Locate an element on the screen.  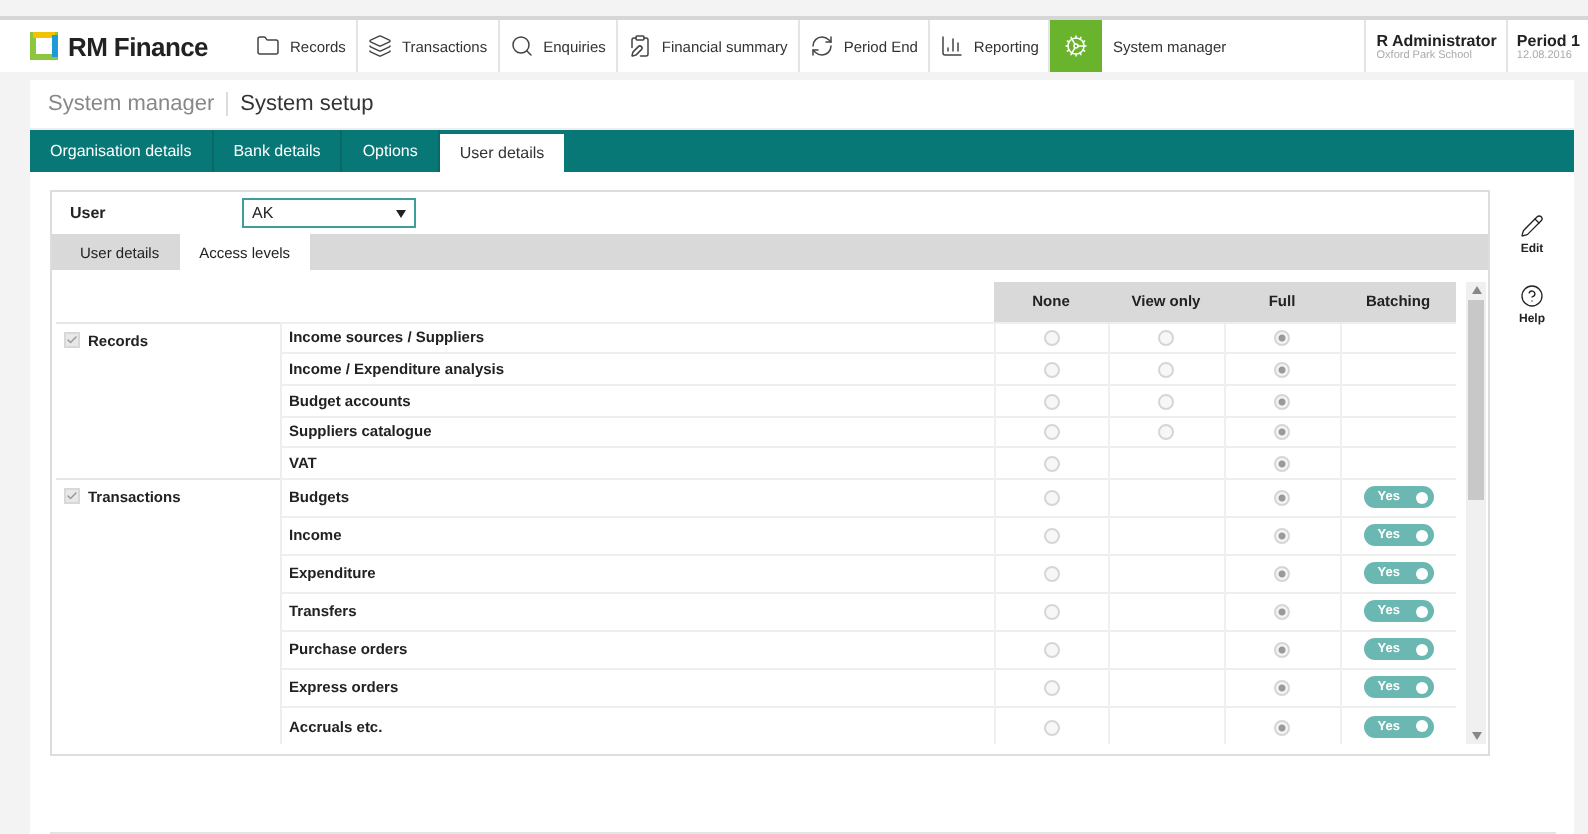
gear-icon is located at coordinates (1076, 46).